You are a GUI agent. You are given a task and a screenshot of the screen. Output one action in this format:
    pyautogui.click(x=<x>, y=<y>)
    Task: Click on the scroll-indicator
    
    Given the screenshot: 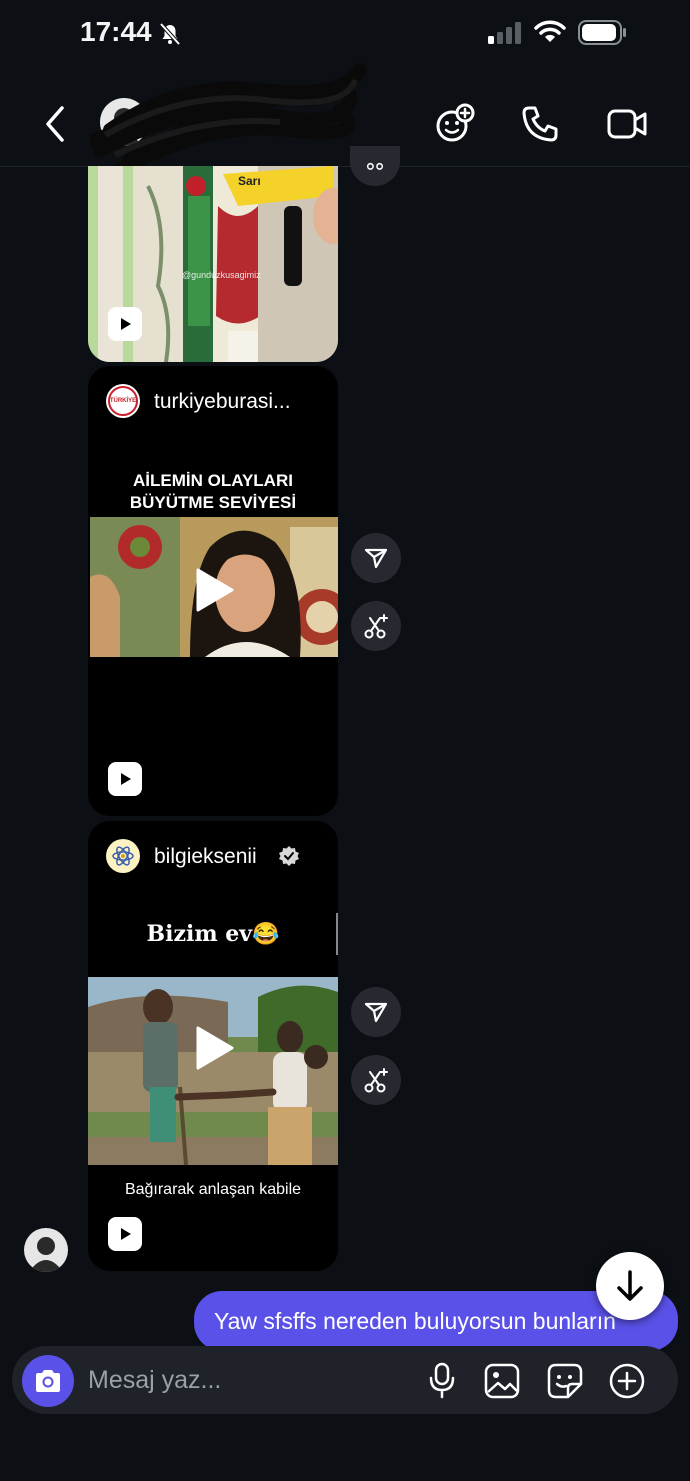 What is the action you would take?
    pyautogui.click(x=337, y=934)
    